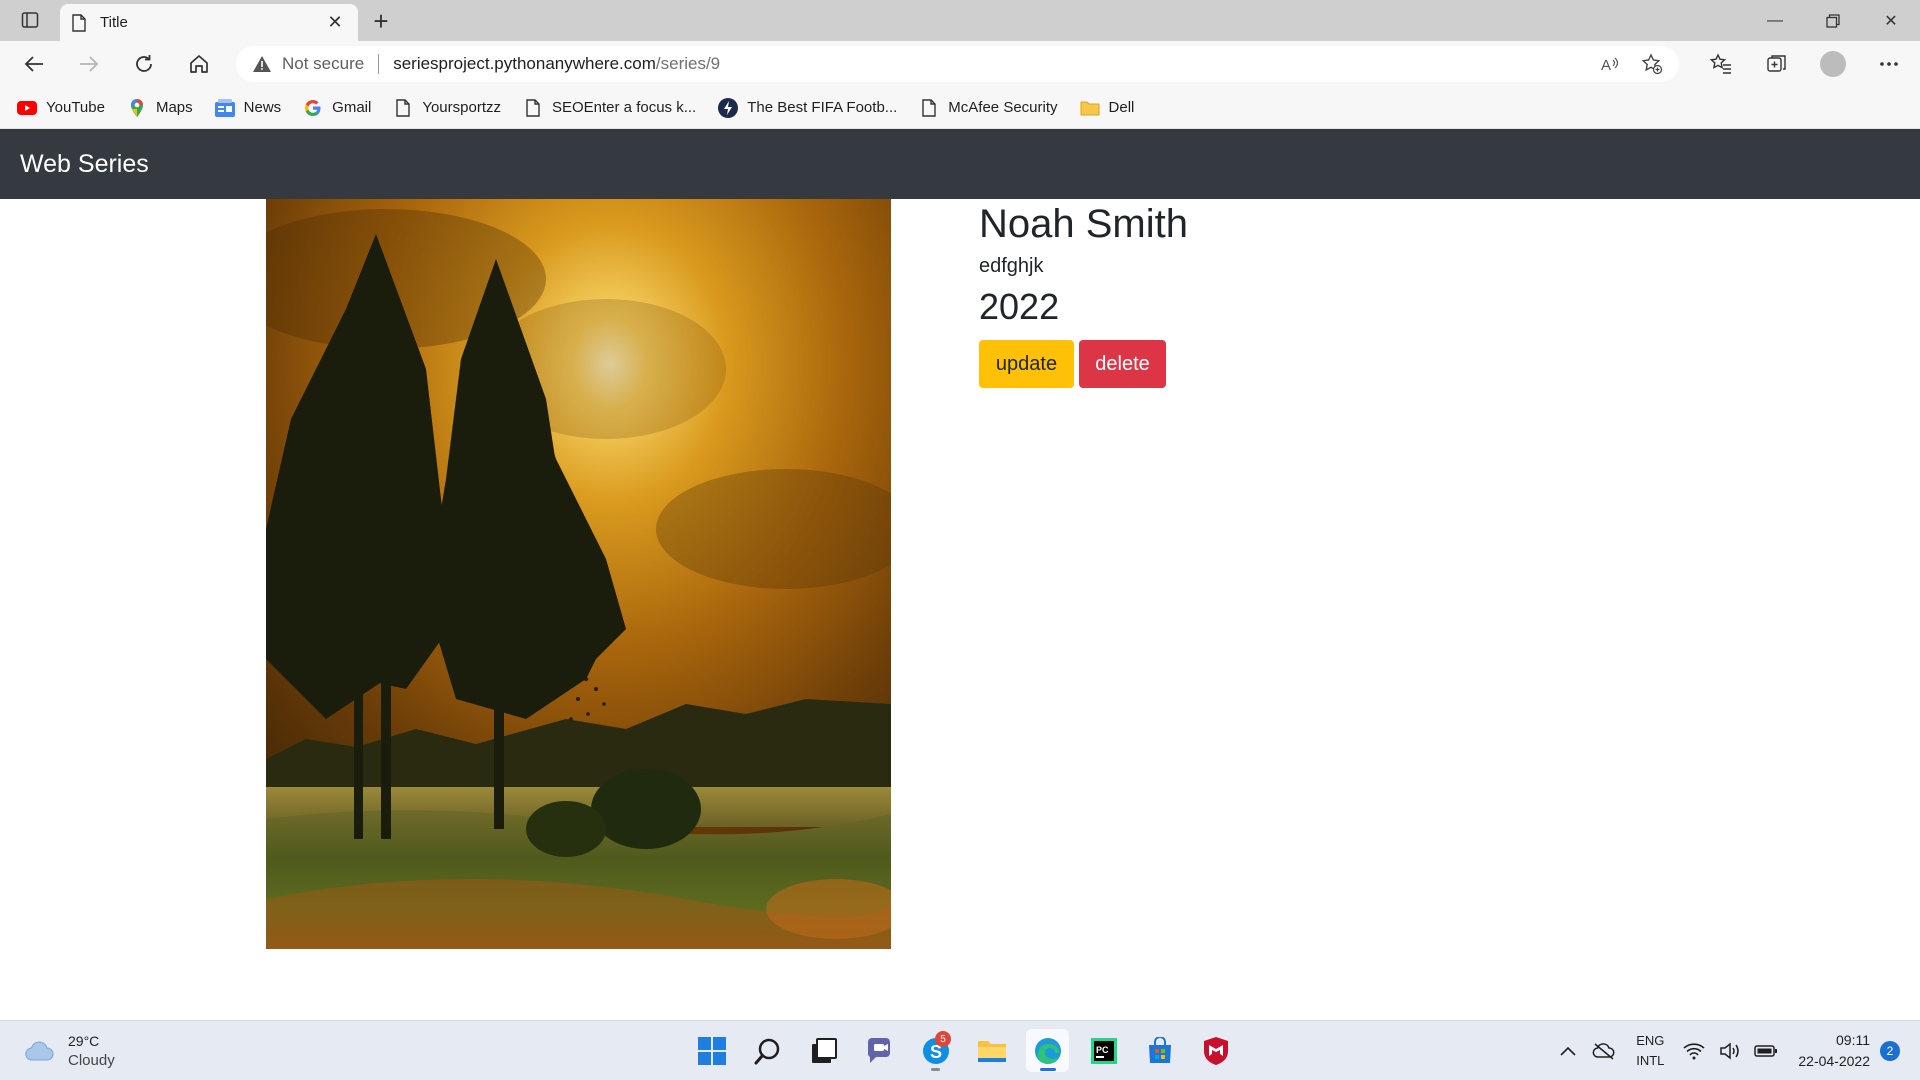  What do you see at coordinates (1833, 64) in the screenshot?
I see `profile-avatar` at bounding box center [1833, 64].